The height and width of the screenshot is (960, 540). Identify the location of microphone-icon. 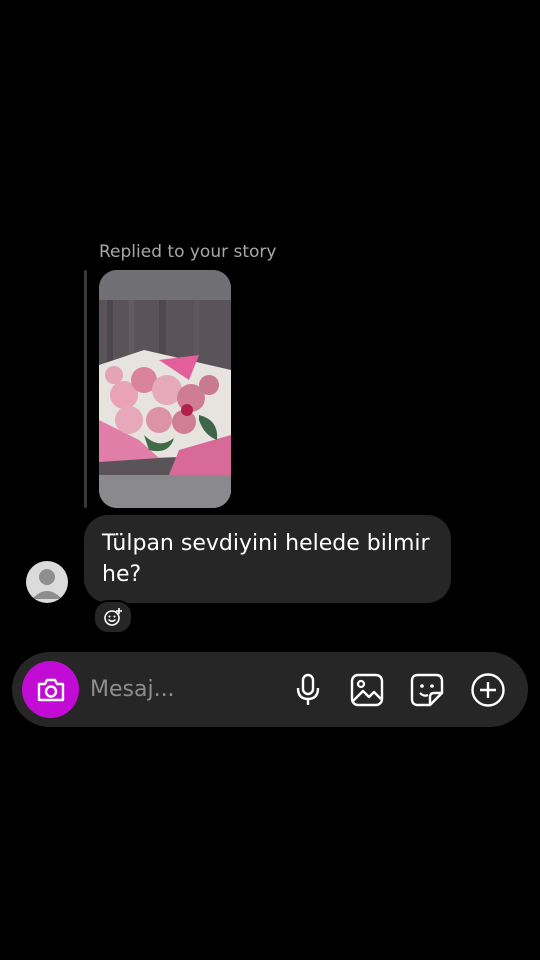
(308, 689).